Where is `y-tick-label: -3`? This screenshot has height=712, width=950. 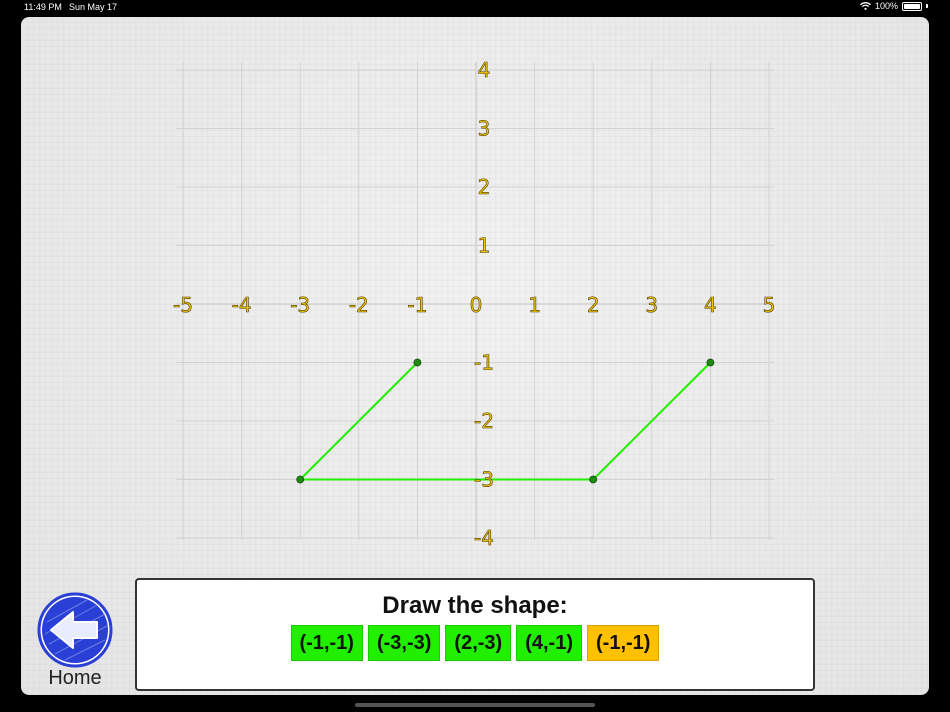
y-tick-label: -3 is located at coordinates (484, 480).